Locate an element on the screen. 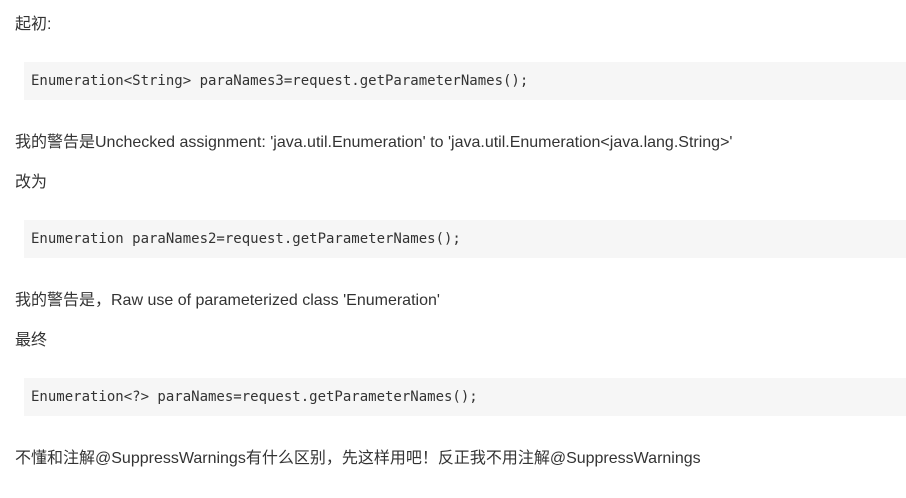 This screenshot has height=498, width=906. paragraph-changed: 改为 is located at coordinates (31, 182).